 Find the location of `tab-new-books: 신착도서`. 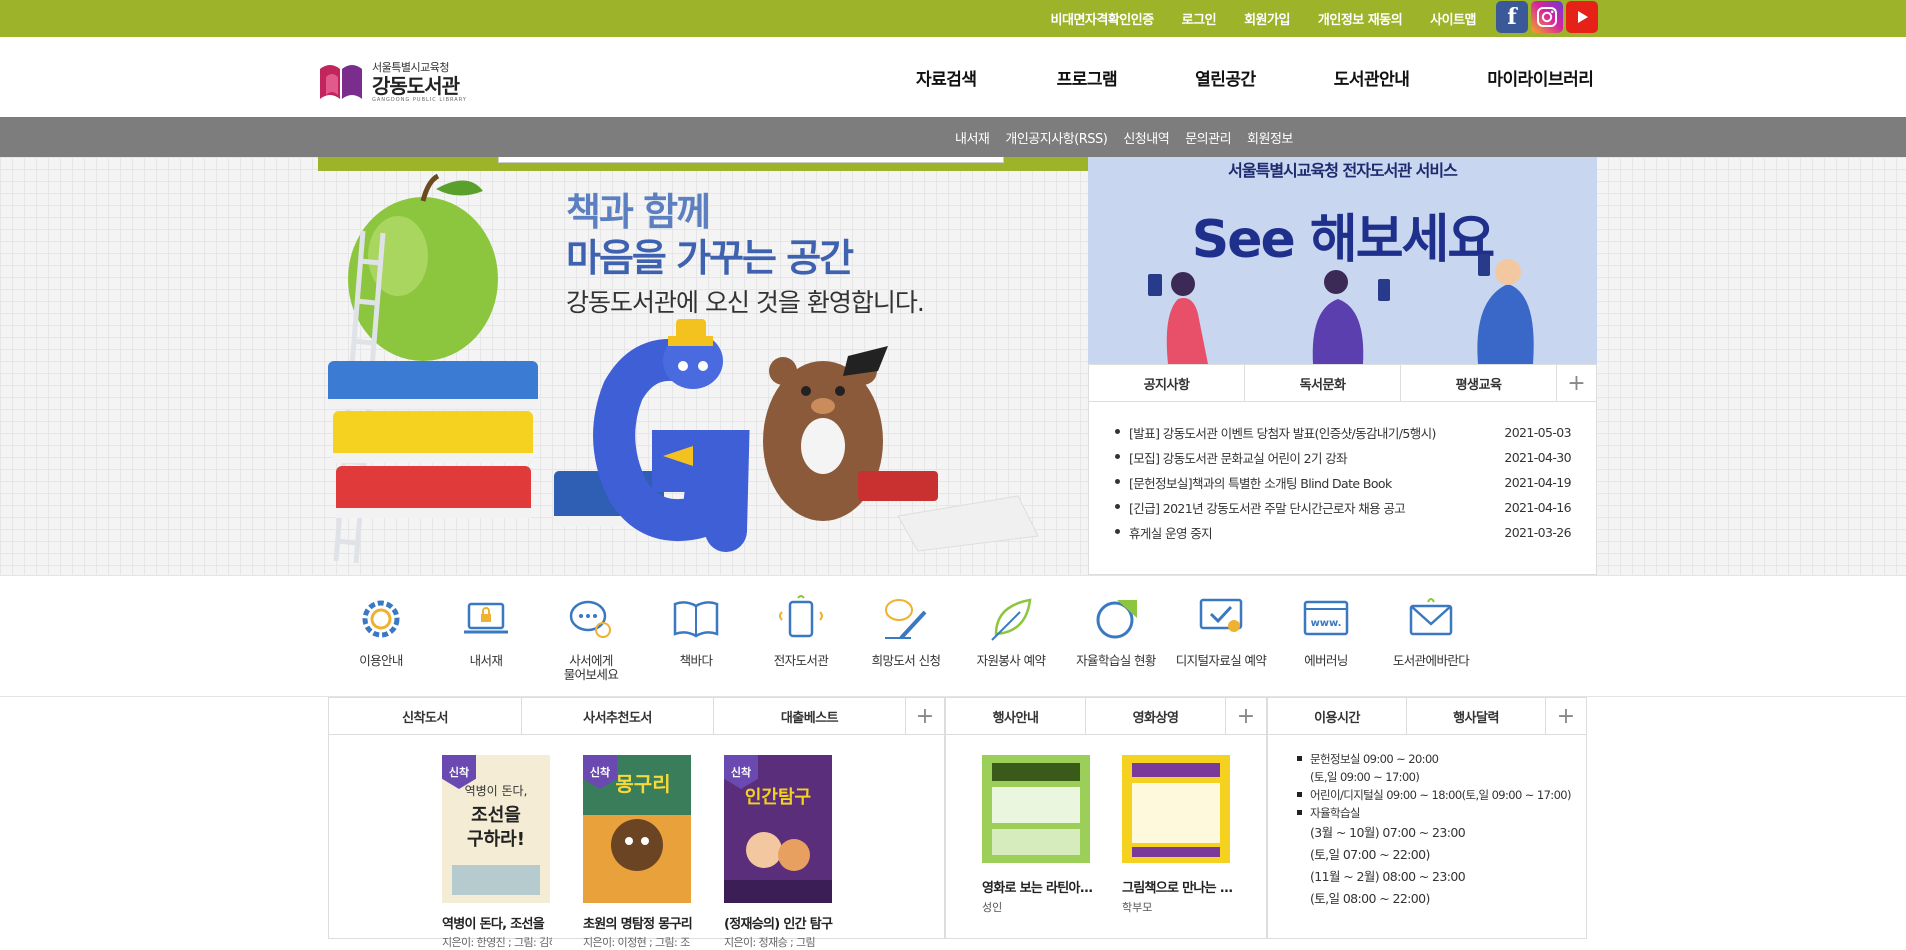

tab-new-books: 신착도서 is located at coordinates (425, 716).